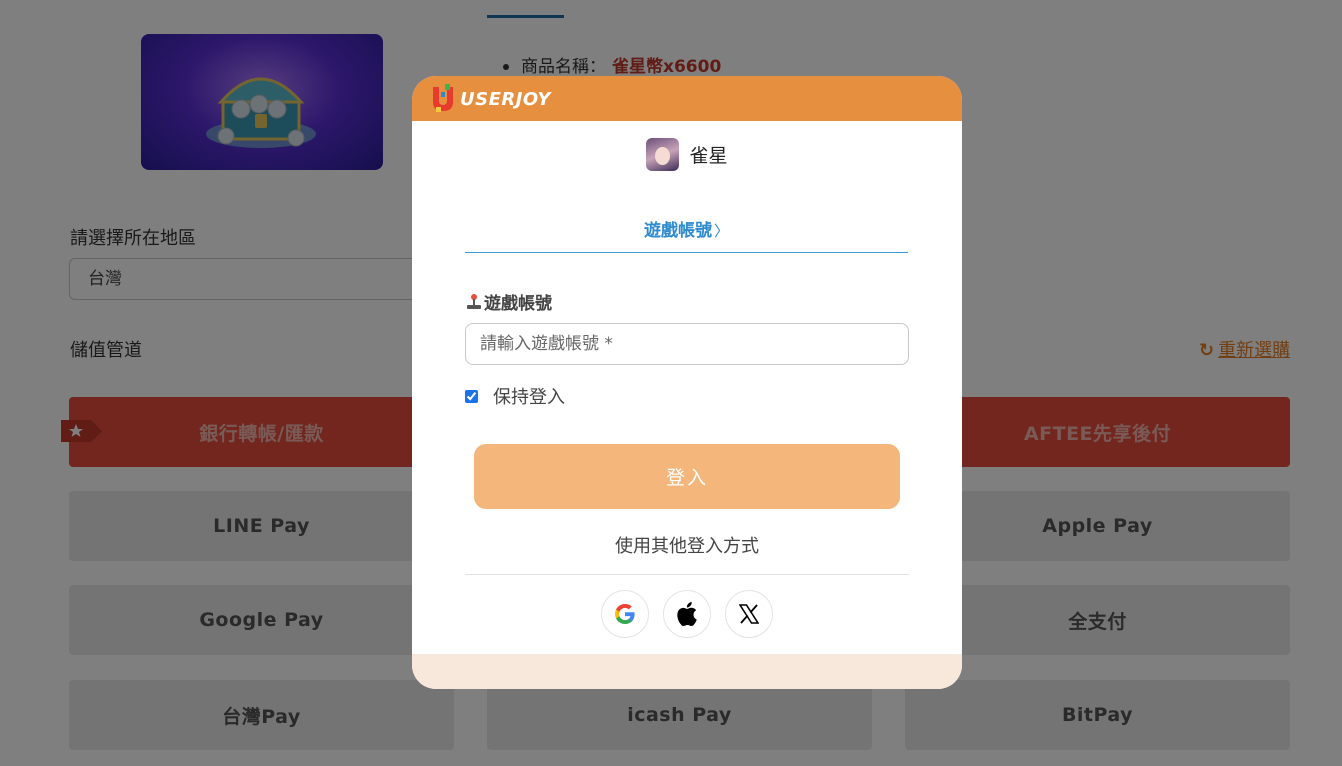 The image size is (1342, 766). What do you see at coordinates (687, 574) in the screenshot?
I see `divider` at bounding box center [687, 574].